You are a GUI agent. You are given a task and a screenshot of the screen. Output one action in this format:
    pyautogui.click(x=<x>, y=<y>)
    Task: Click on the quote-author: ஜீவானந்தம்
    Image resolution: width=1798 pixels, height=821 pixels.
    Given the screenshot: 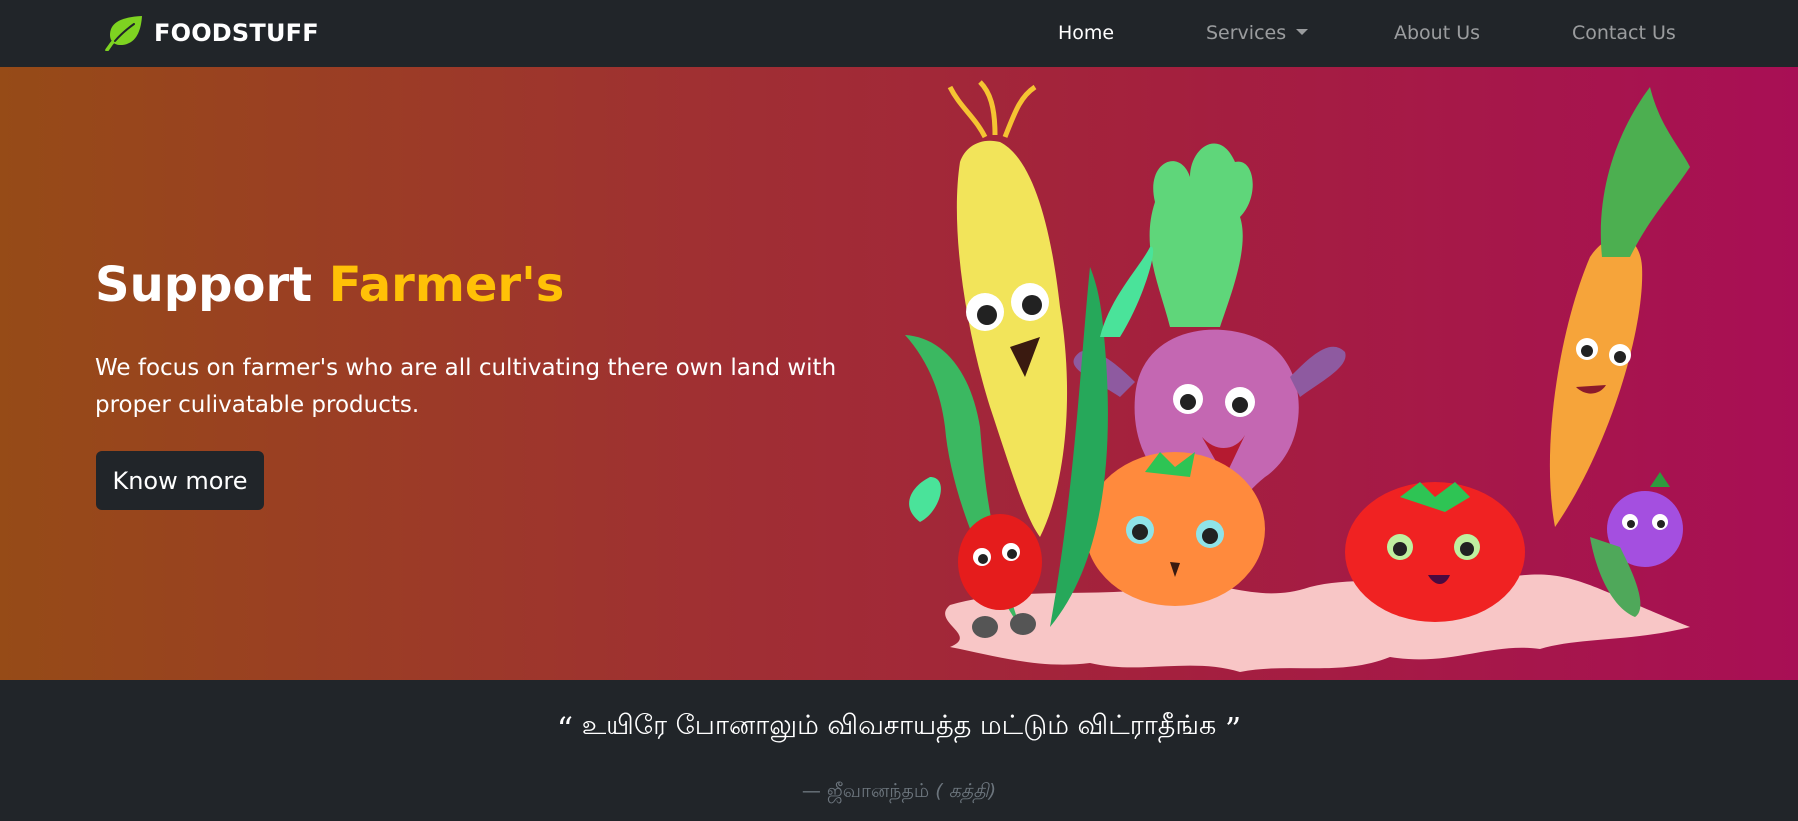 What is the action you would take?
    pyautogui.click(x=878, y=791)
    